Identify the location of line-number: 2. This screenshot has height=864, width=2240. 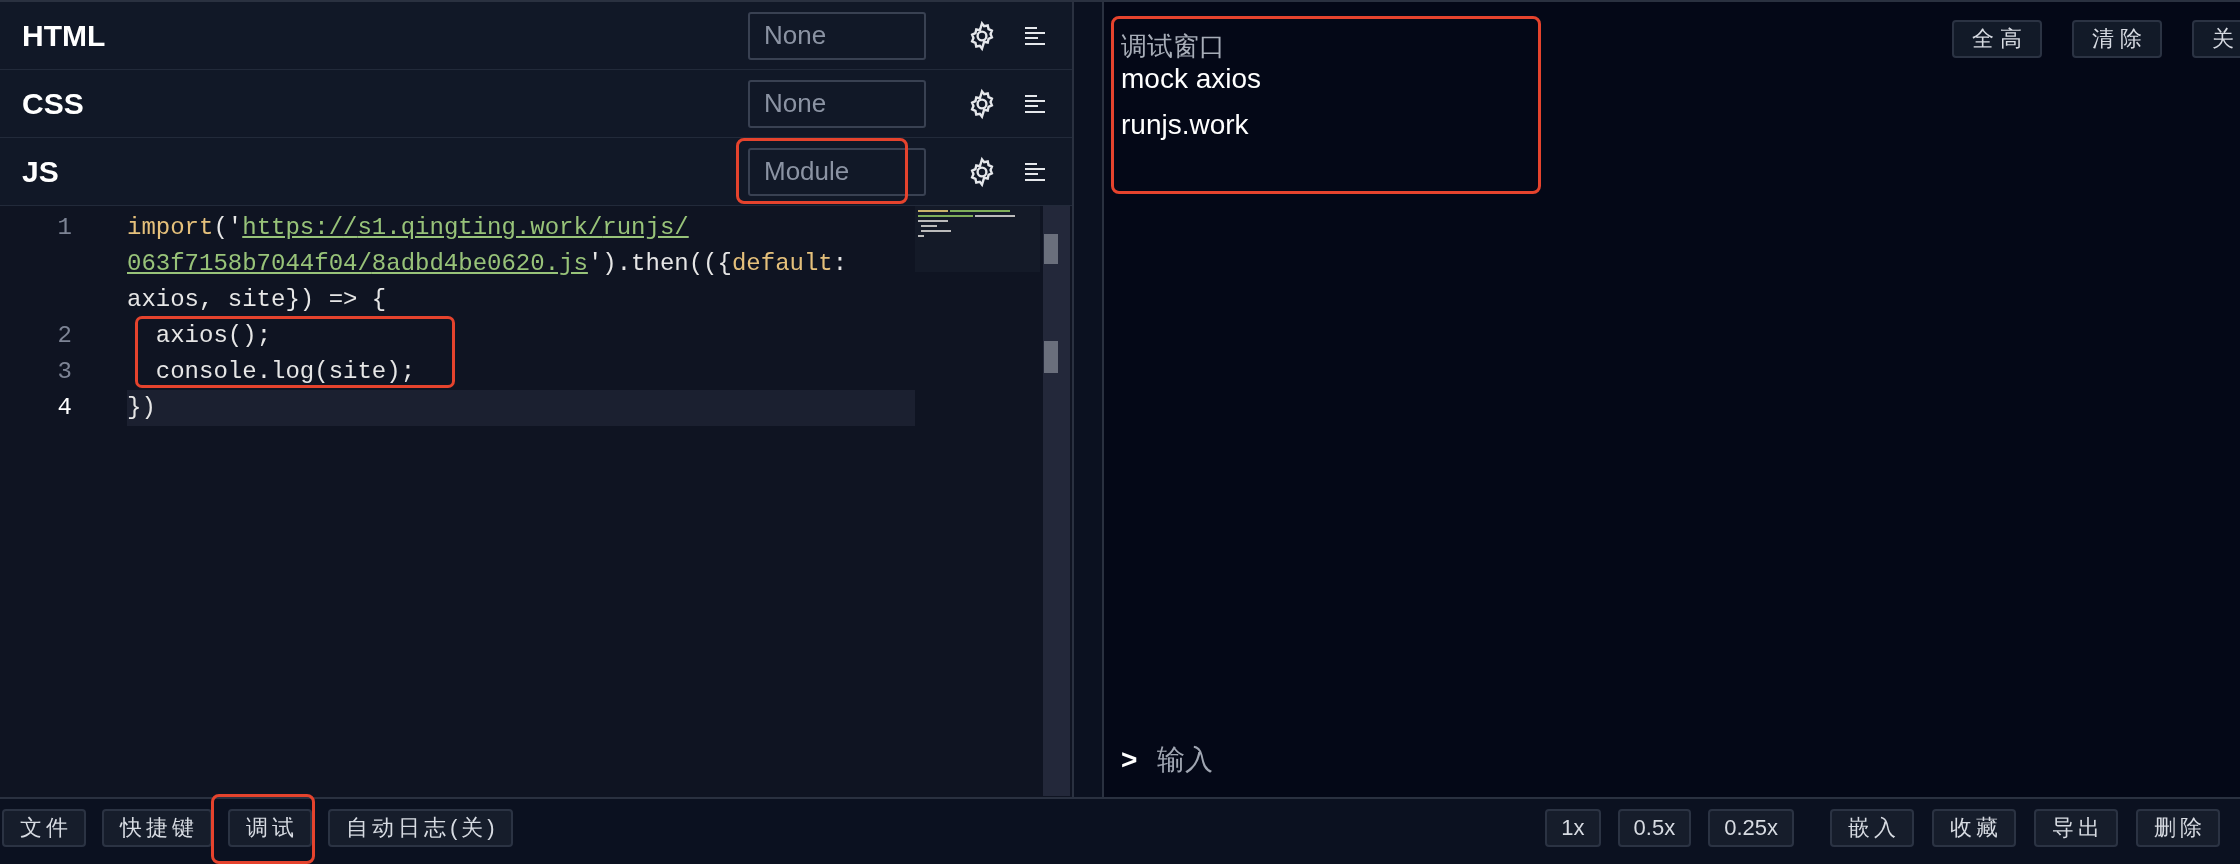
(64, 336).